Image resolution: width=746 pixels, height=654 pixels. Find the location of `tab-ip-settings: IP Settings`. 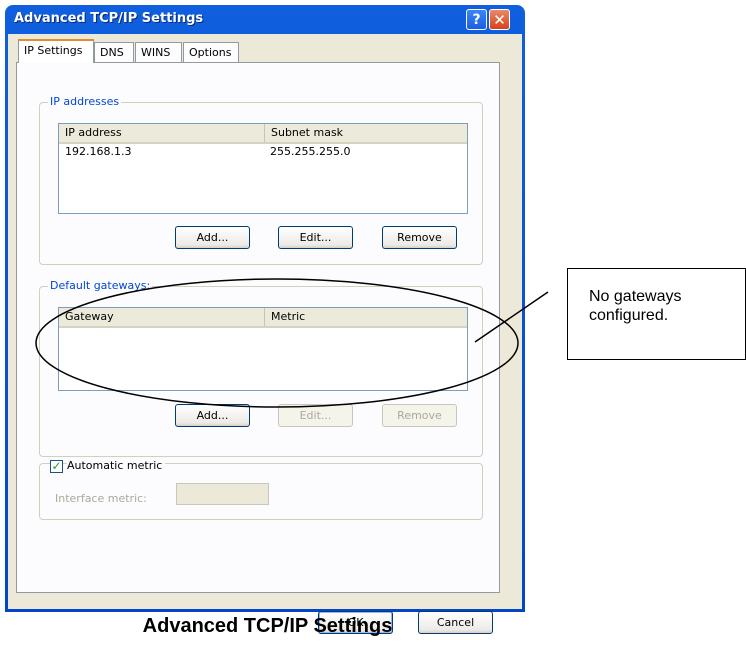

tab-ip-settings: IP Settings is located at coordinates (56, 51).